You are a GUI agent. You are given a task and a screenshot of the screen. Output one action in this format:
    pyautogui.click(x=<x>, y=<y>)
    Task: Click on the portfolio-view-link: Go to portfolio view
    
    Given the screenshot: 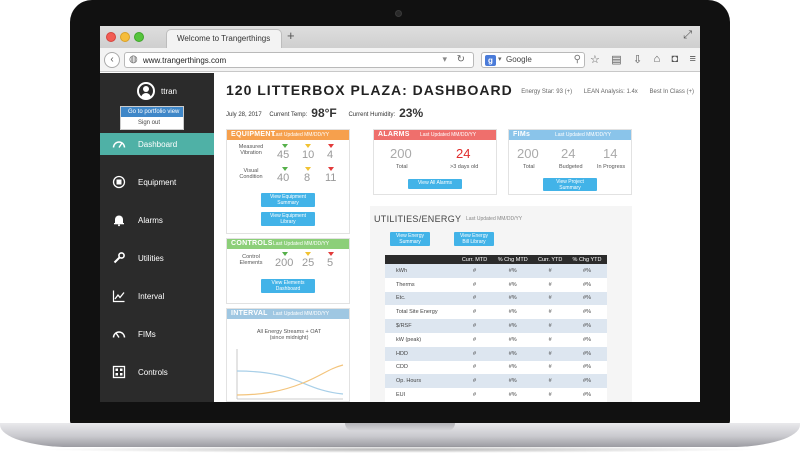 What is the action you would take?
    pyautogui.click(x=152, y=112)
    